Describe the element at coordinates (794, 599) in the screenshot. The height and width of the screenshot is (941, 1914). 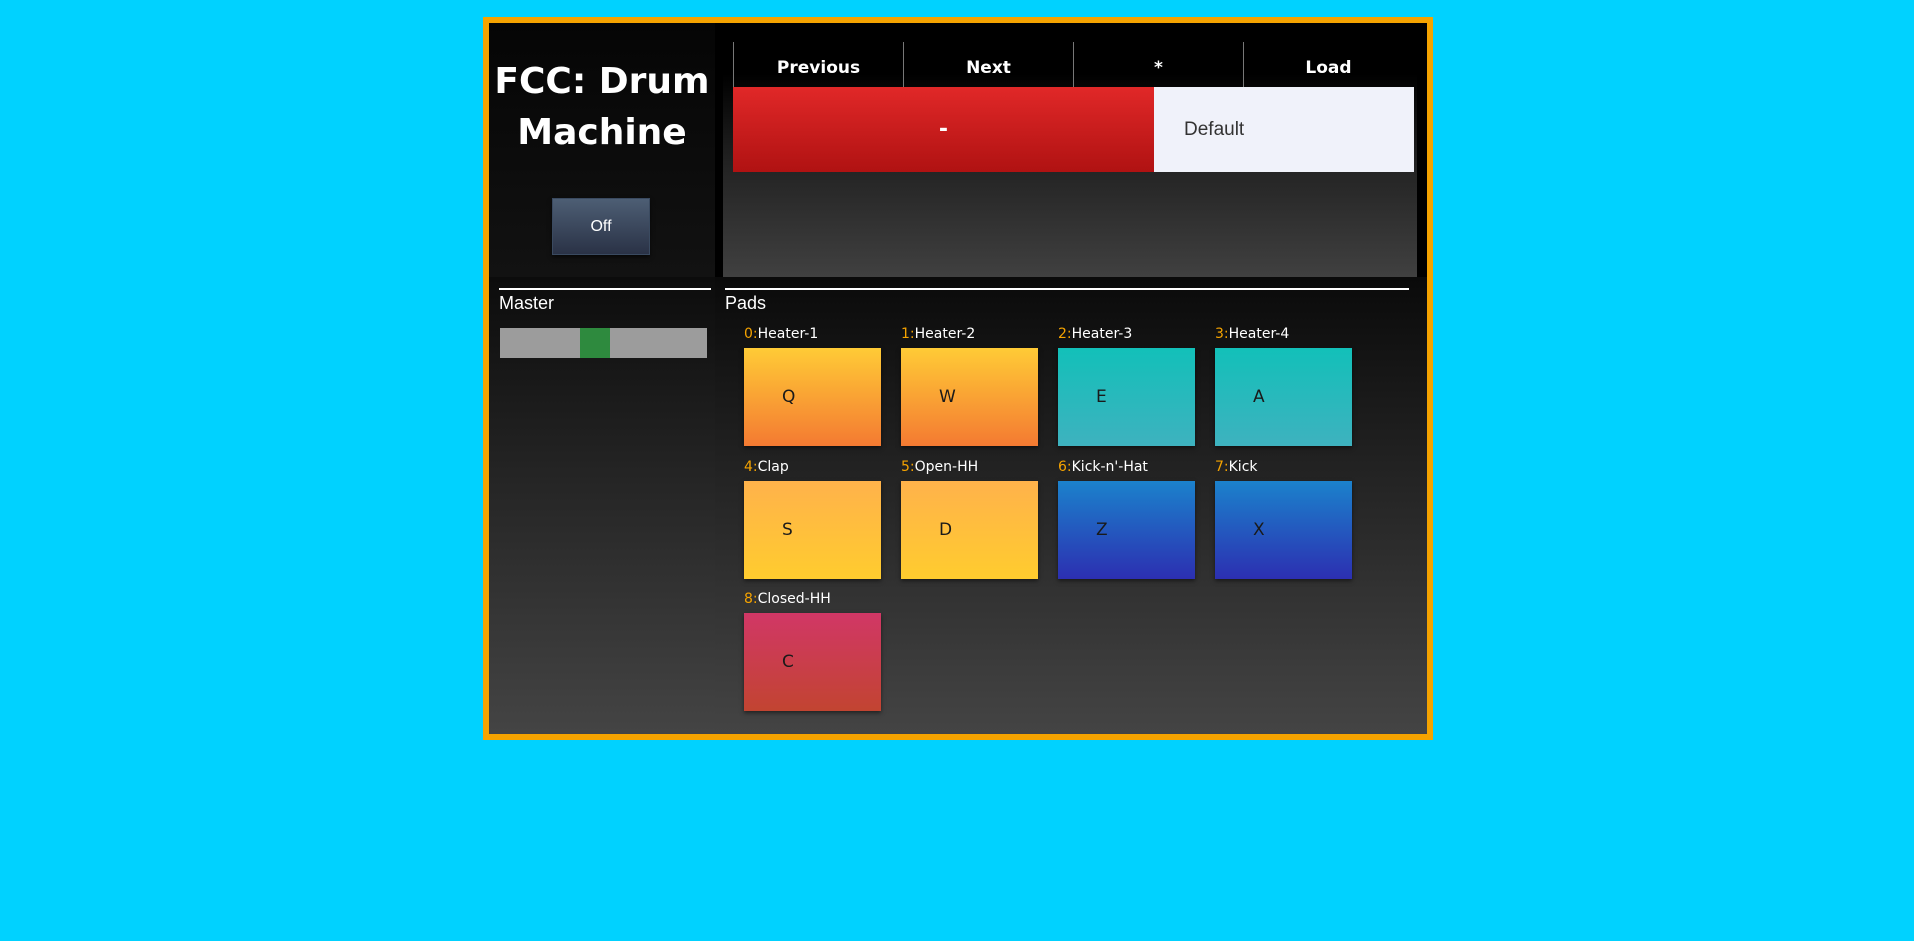
I see `pad-name: Closed-HH` at that location.